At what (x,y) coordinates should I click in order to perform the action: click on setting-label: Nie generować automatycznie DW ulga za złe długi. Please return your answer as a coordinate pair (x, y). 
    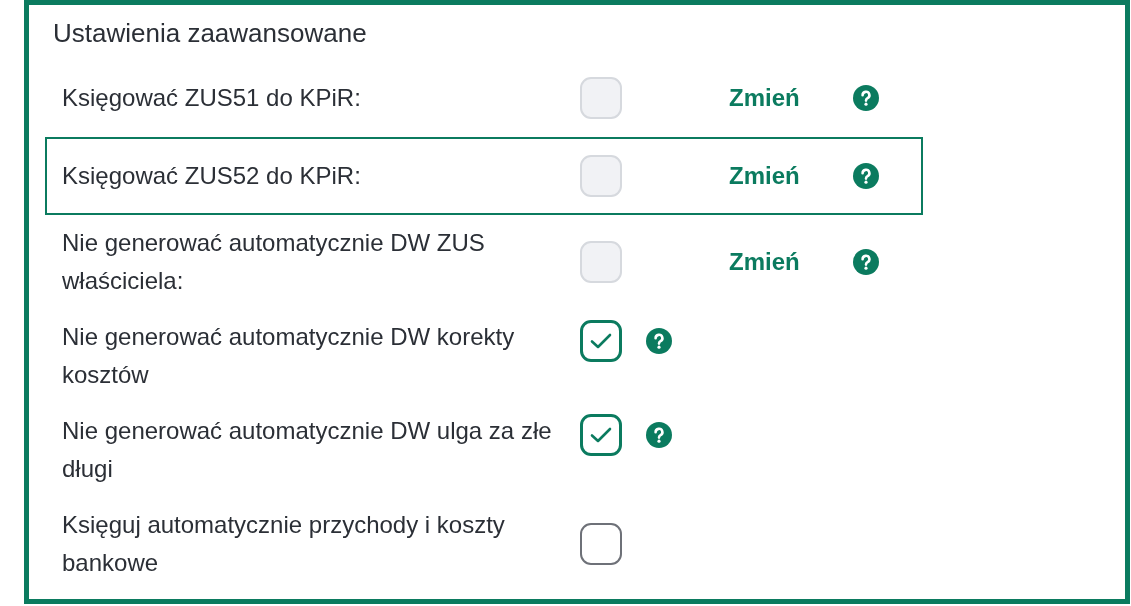
    Looking at the image, I should click on (307, 450).